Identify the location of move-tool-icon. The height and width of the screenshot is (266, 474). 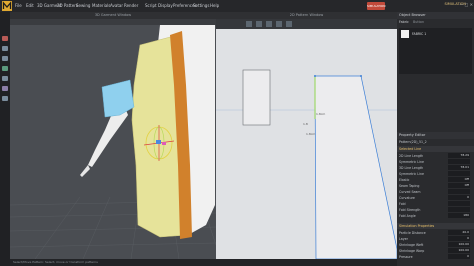
(5, 48).